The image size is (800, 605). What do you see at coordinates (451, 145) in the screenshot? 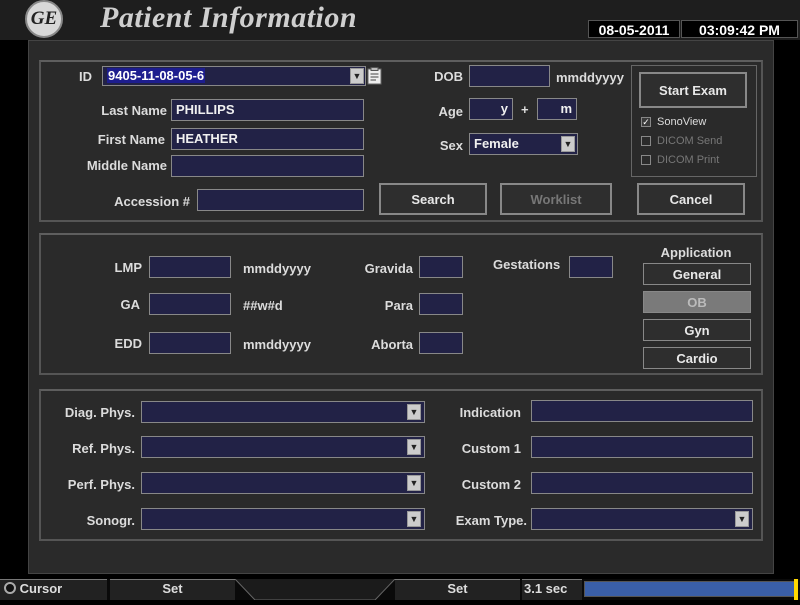
I see `sex-label: Sex` at bounding box center [451, 145].